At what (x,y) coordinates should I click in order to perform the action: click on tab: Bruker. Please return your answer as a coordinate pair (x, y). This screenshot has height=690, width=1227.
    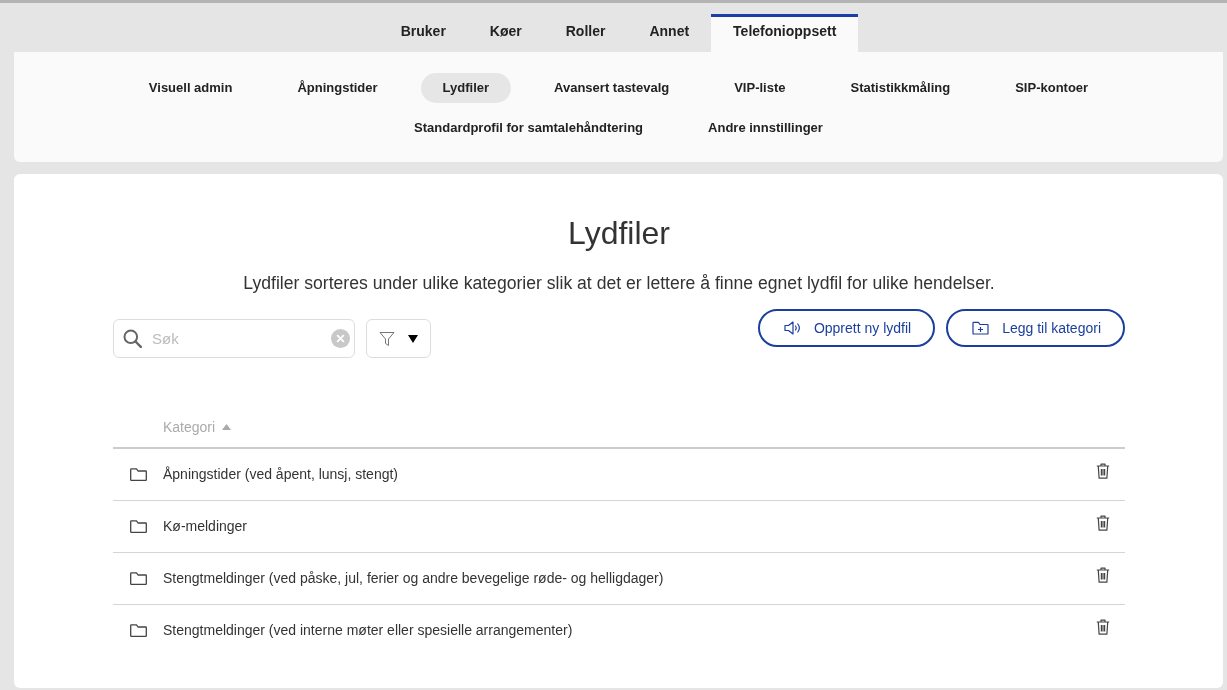
    Looking at the image, I should click on (423, 33).